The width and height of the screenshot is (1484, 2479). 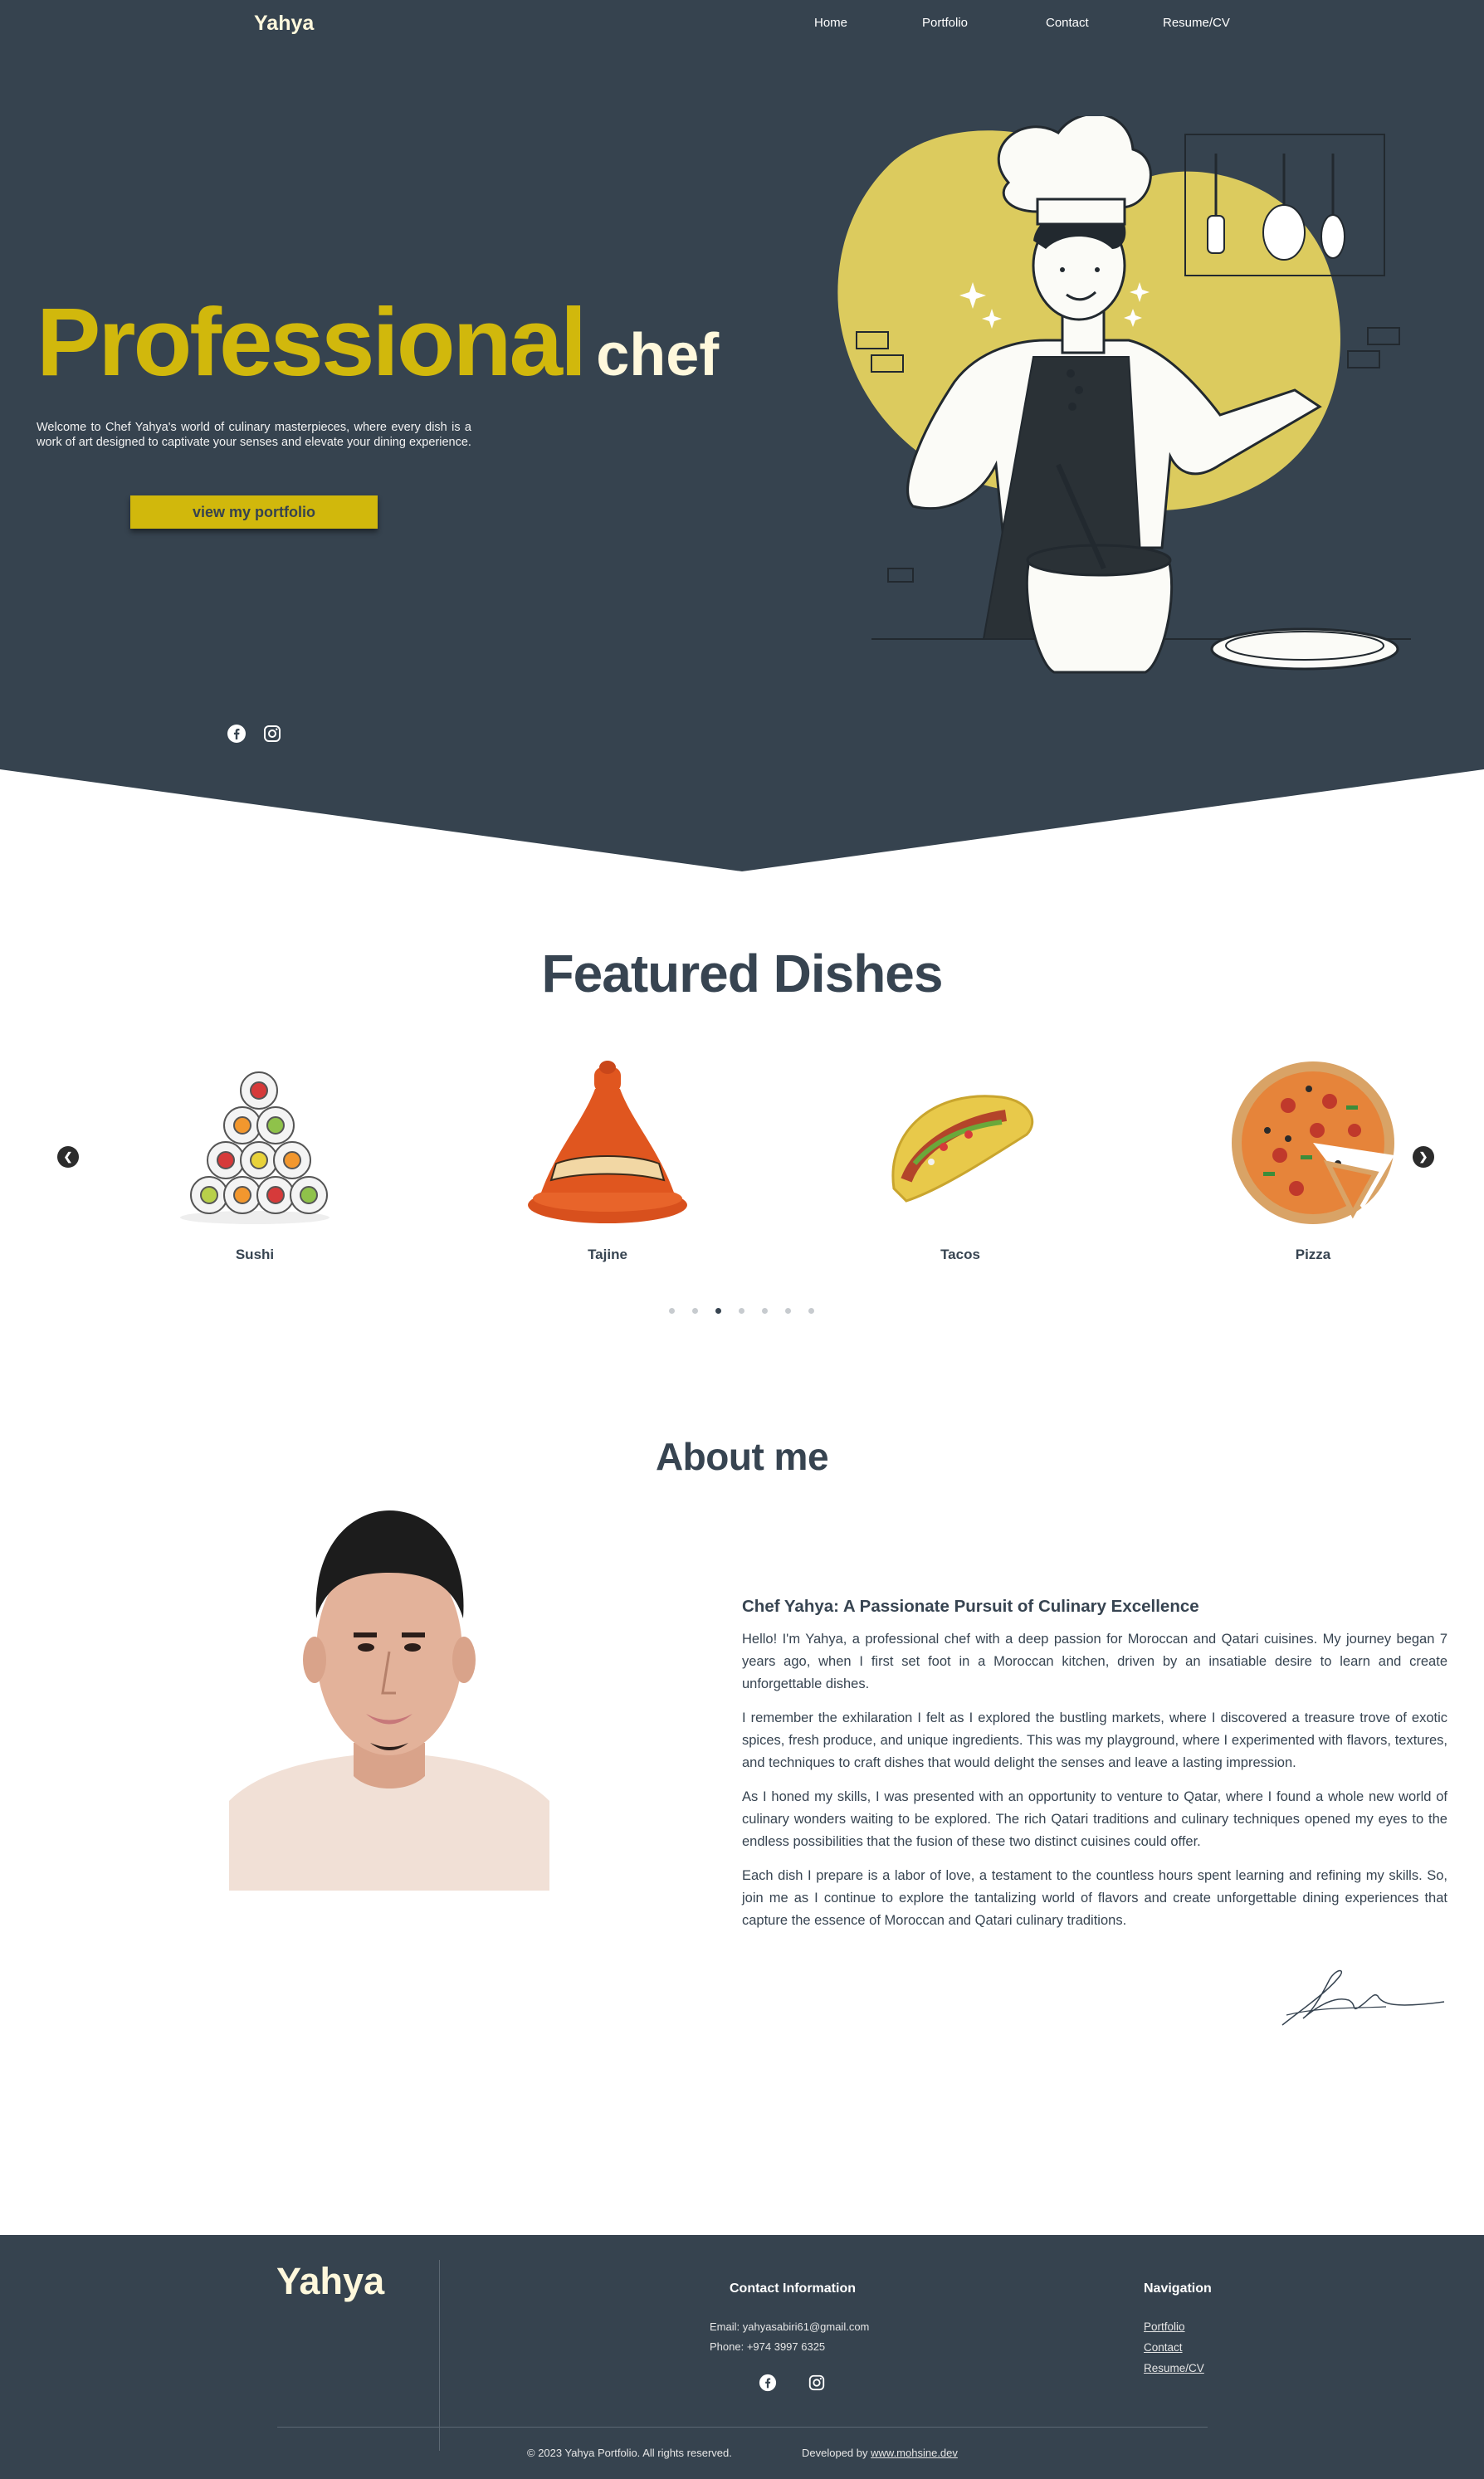 I want to click on footer-nav-contact: Contact, so click(x=1163, y=2347).